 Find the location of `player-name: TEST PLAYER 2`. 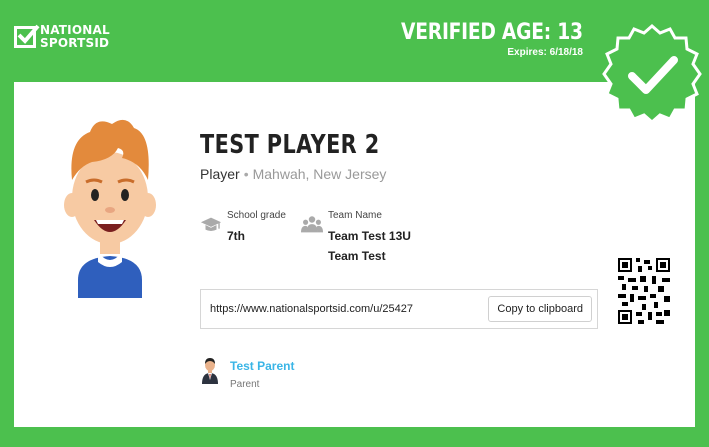

player-name: TEST PLAYER 2 is located at coordinates (290, 145).